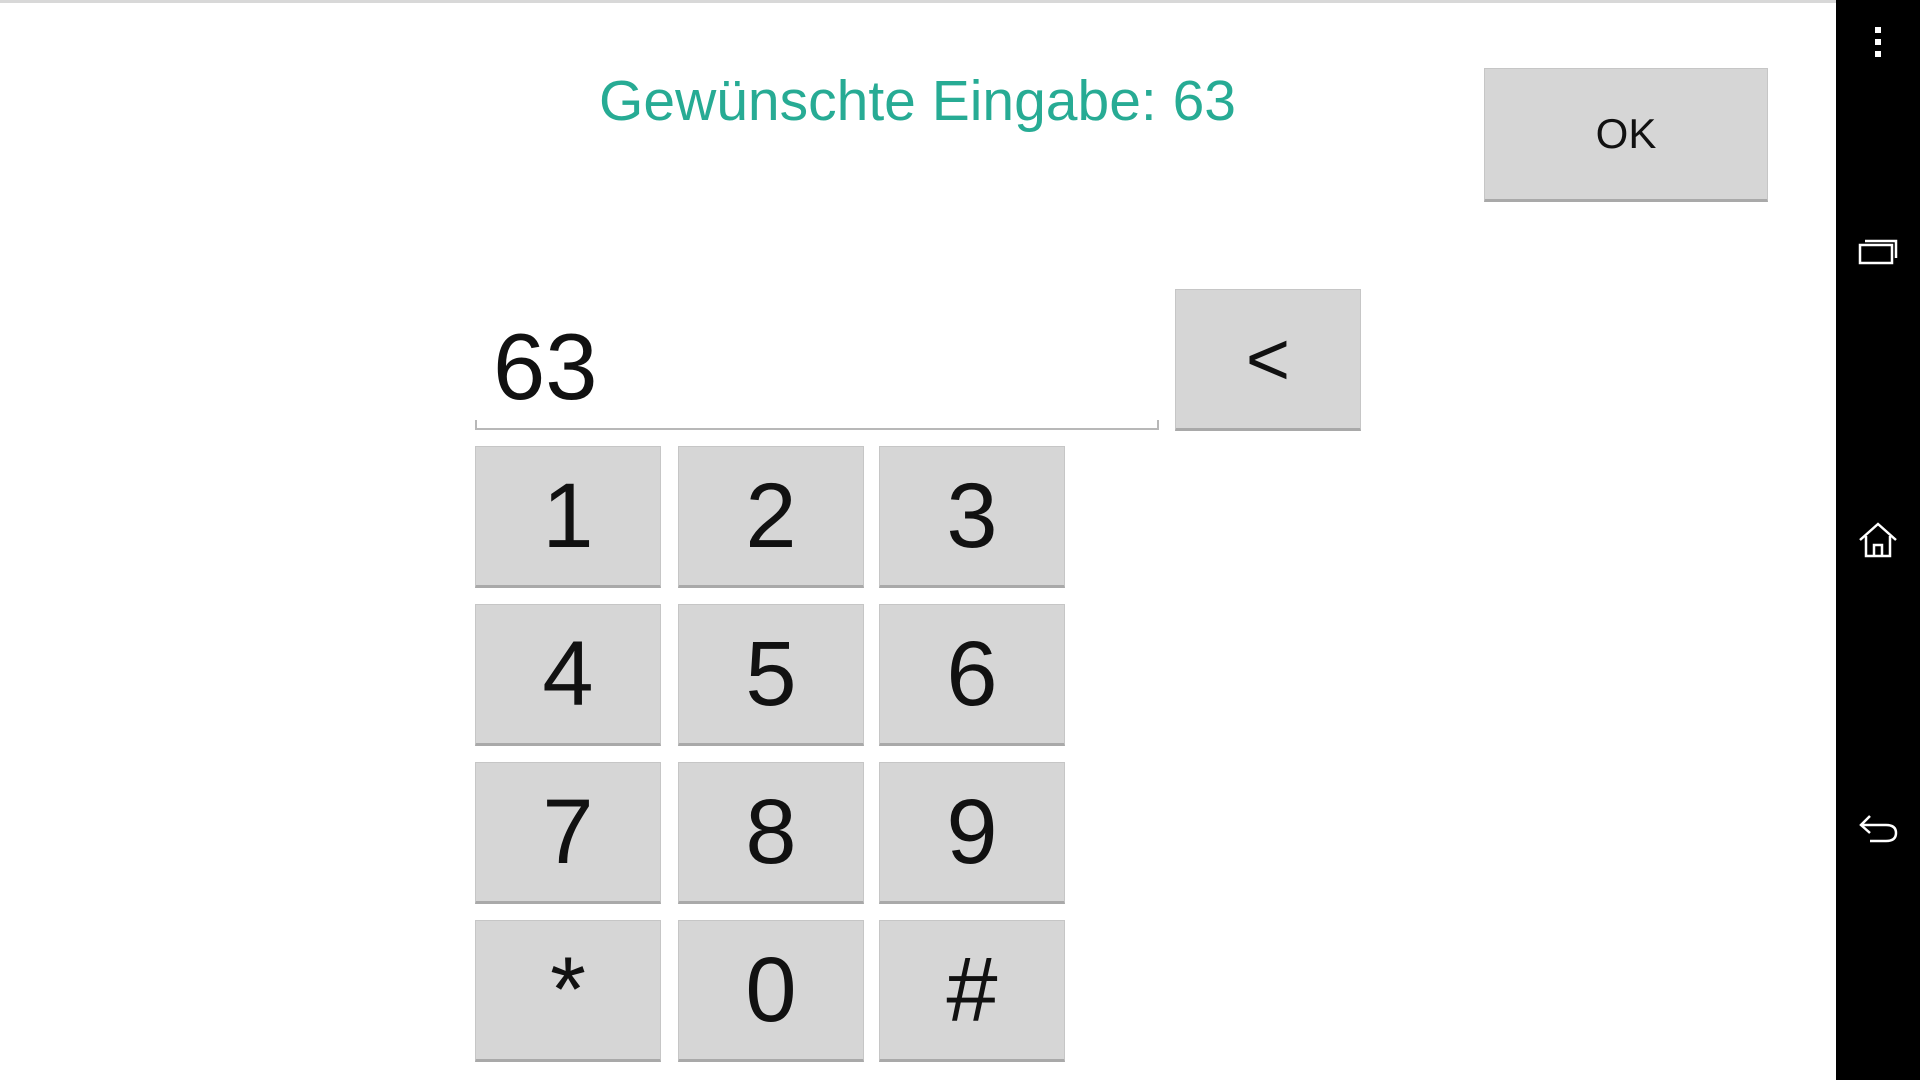 The height and width of the screenshot is (1080, 1920). I want to click on number-input: 63, so click(817, 365).